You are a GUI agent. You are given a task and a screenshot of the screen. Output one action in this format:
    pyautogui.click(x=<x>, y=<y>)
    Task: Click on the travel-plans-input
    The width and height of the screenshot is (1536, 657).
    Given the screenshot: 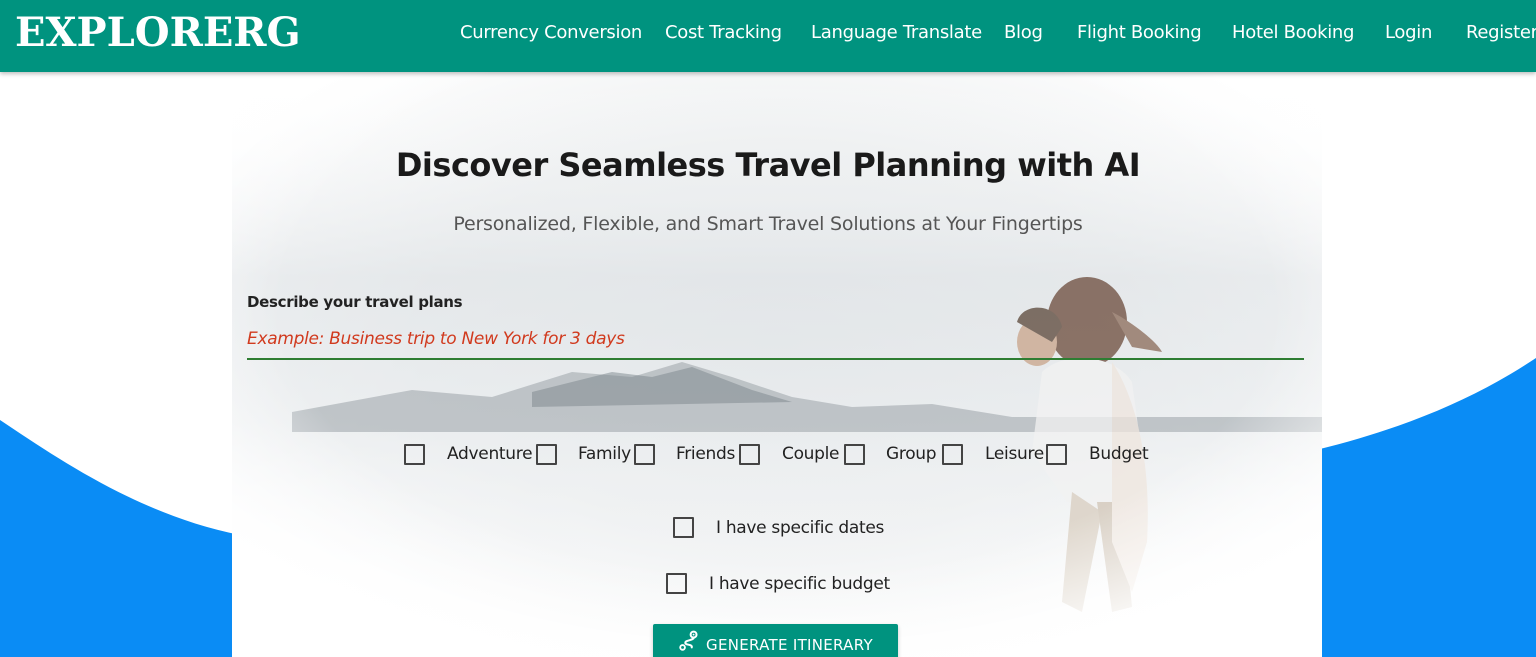 What is the action you would take?
    pyautogui.click(x=775, y=340)
    